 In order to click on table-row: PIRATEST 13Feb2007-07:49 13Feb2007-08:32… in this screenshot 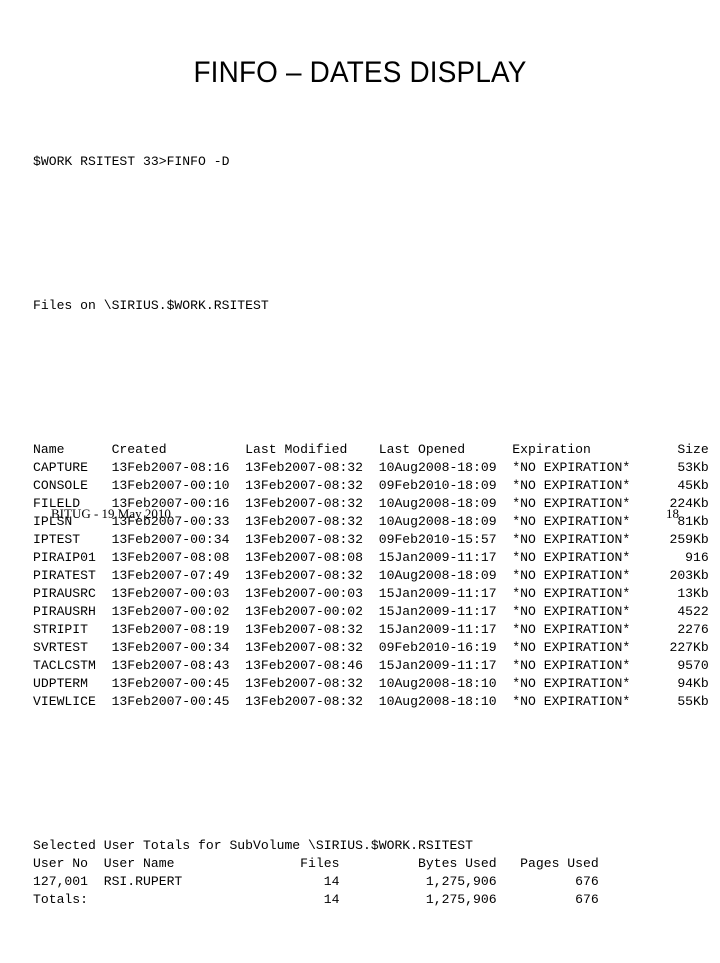, I will do `click(371, 575)`.